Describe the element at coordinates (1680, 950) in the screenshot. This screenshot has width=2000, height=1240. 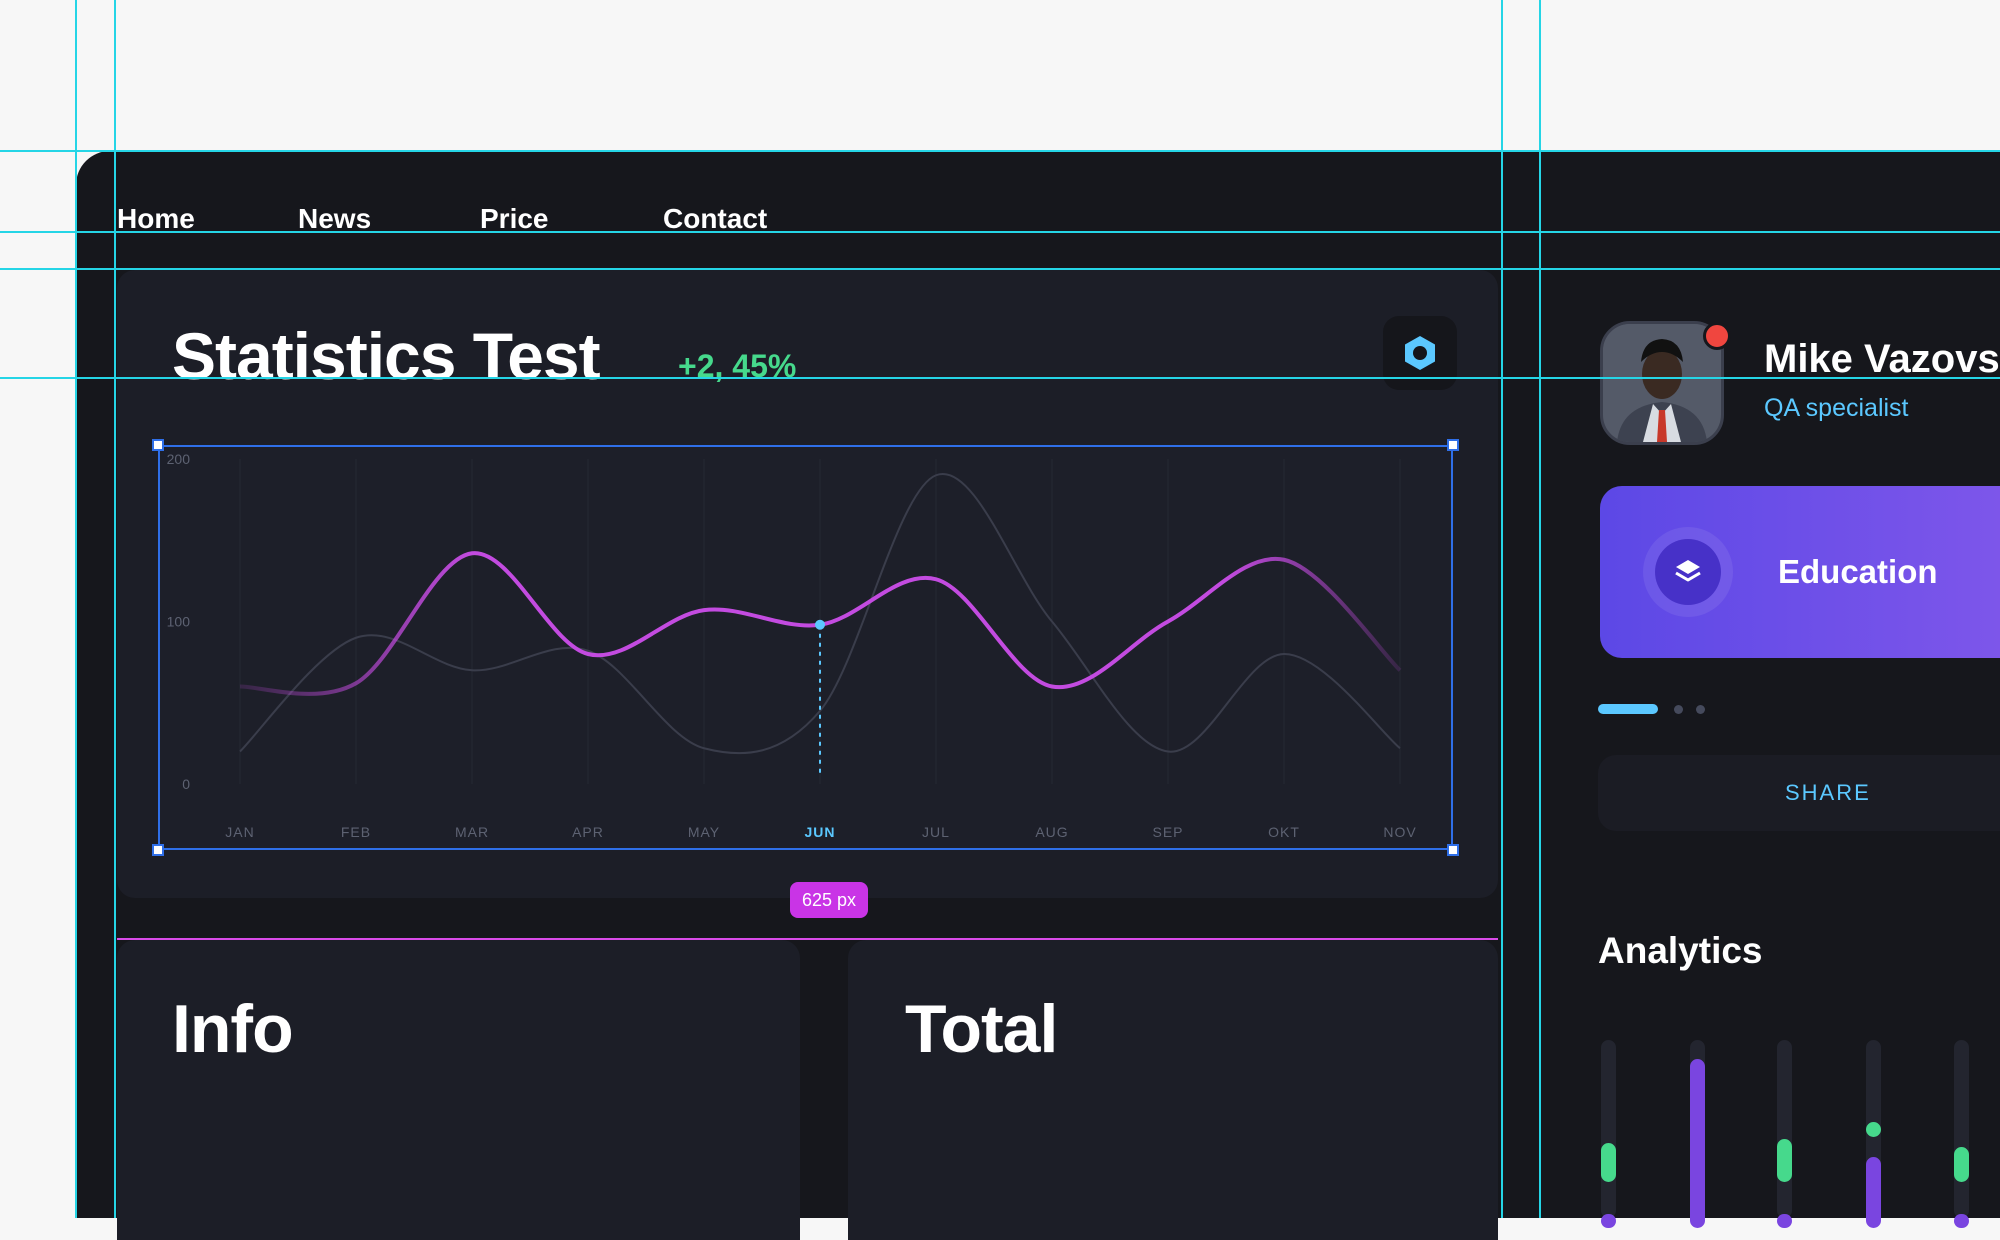
I see `analytics-title: Analytics` at that location.